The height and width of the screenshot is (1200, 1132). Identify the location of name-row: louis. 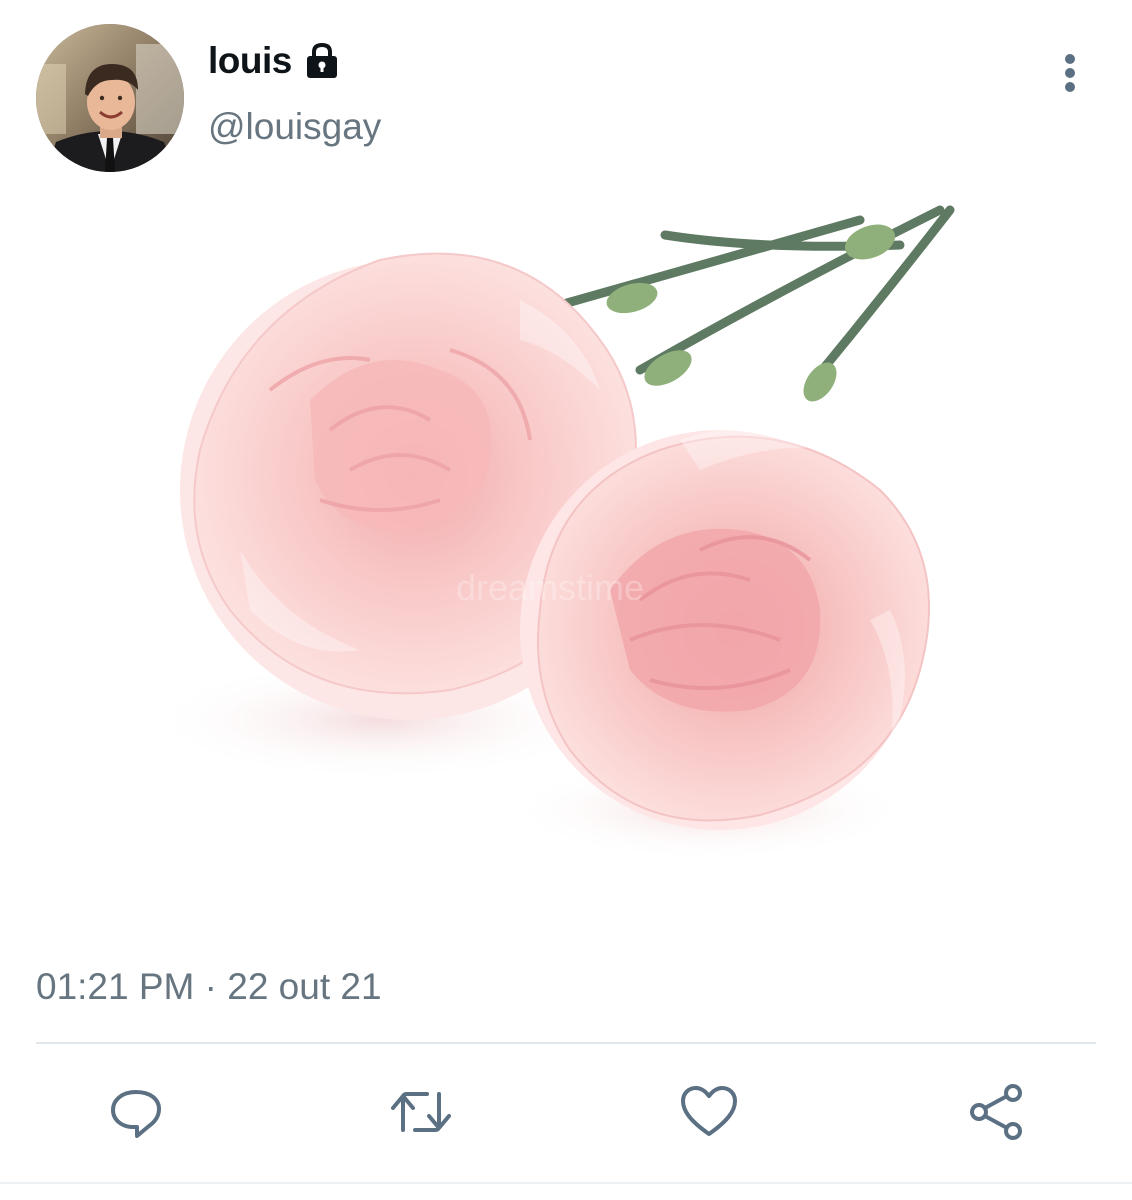
(275, 61).